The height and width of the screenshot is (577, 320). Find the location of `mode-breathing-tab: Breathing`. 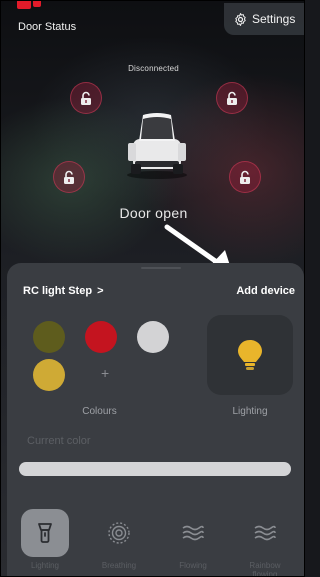

mode-breathing-tab: Breathing is located at coordinates (119, 539).